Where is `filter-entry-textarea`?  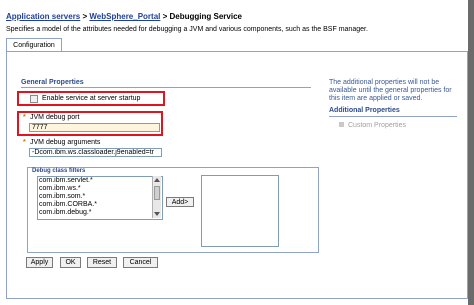 filter-entry-textarea is located at coordinates (240, 211).